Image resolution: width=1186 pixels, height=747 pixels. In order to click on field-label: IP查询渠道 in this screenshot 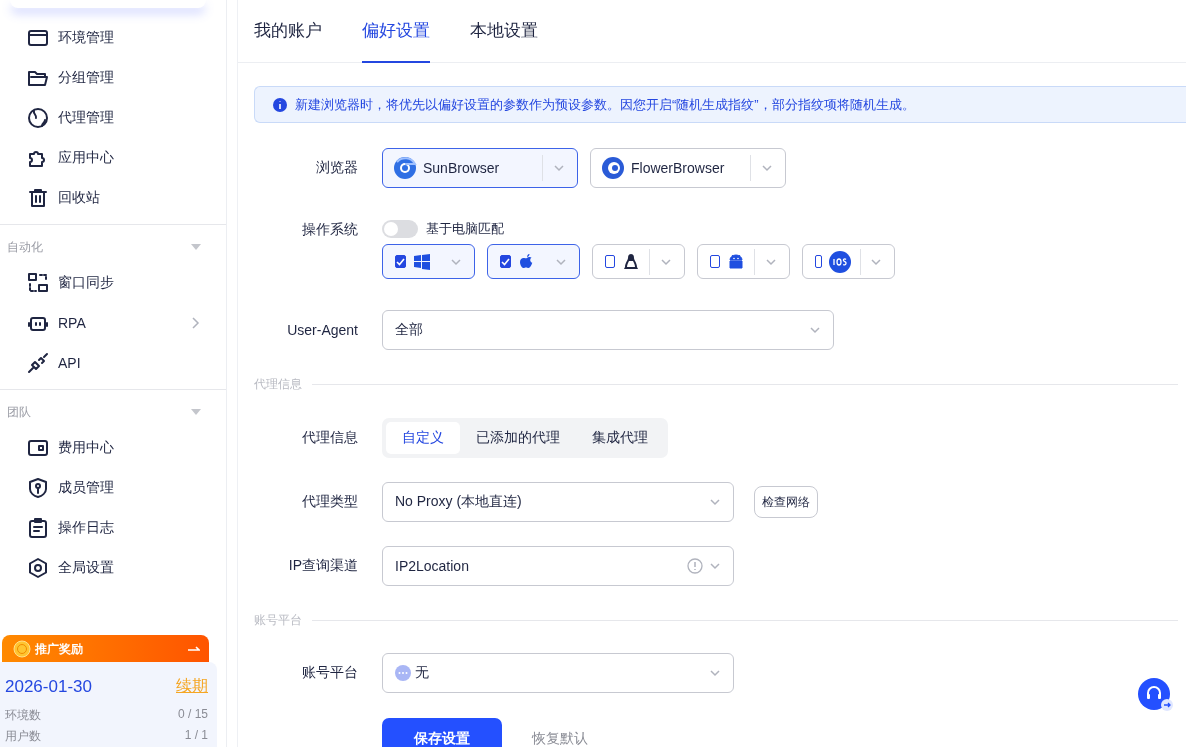, I will do `click(322, 566)`.